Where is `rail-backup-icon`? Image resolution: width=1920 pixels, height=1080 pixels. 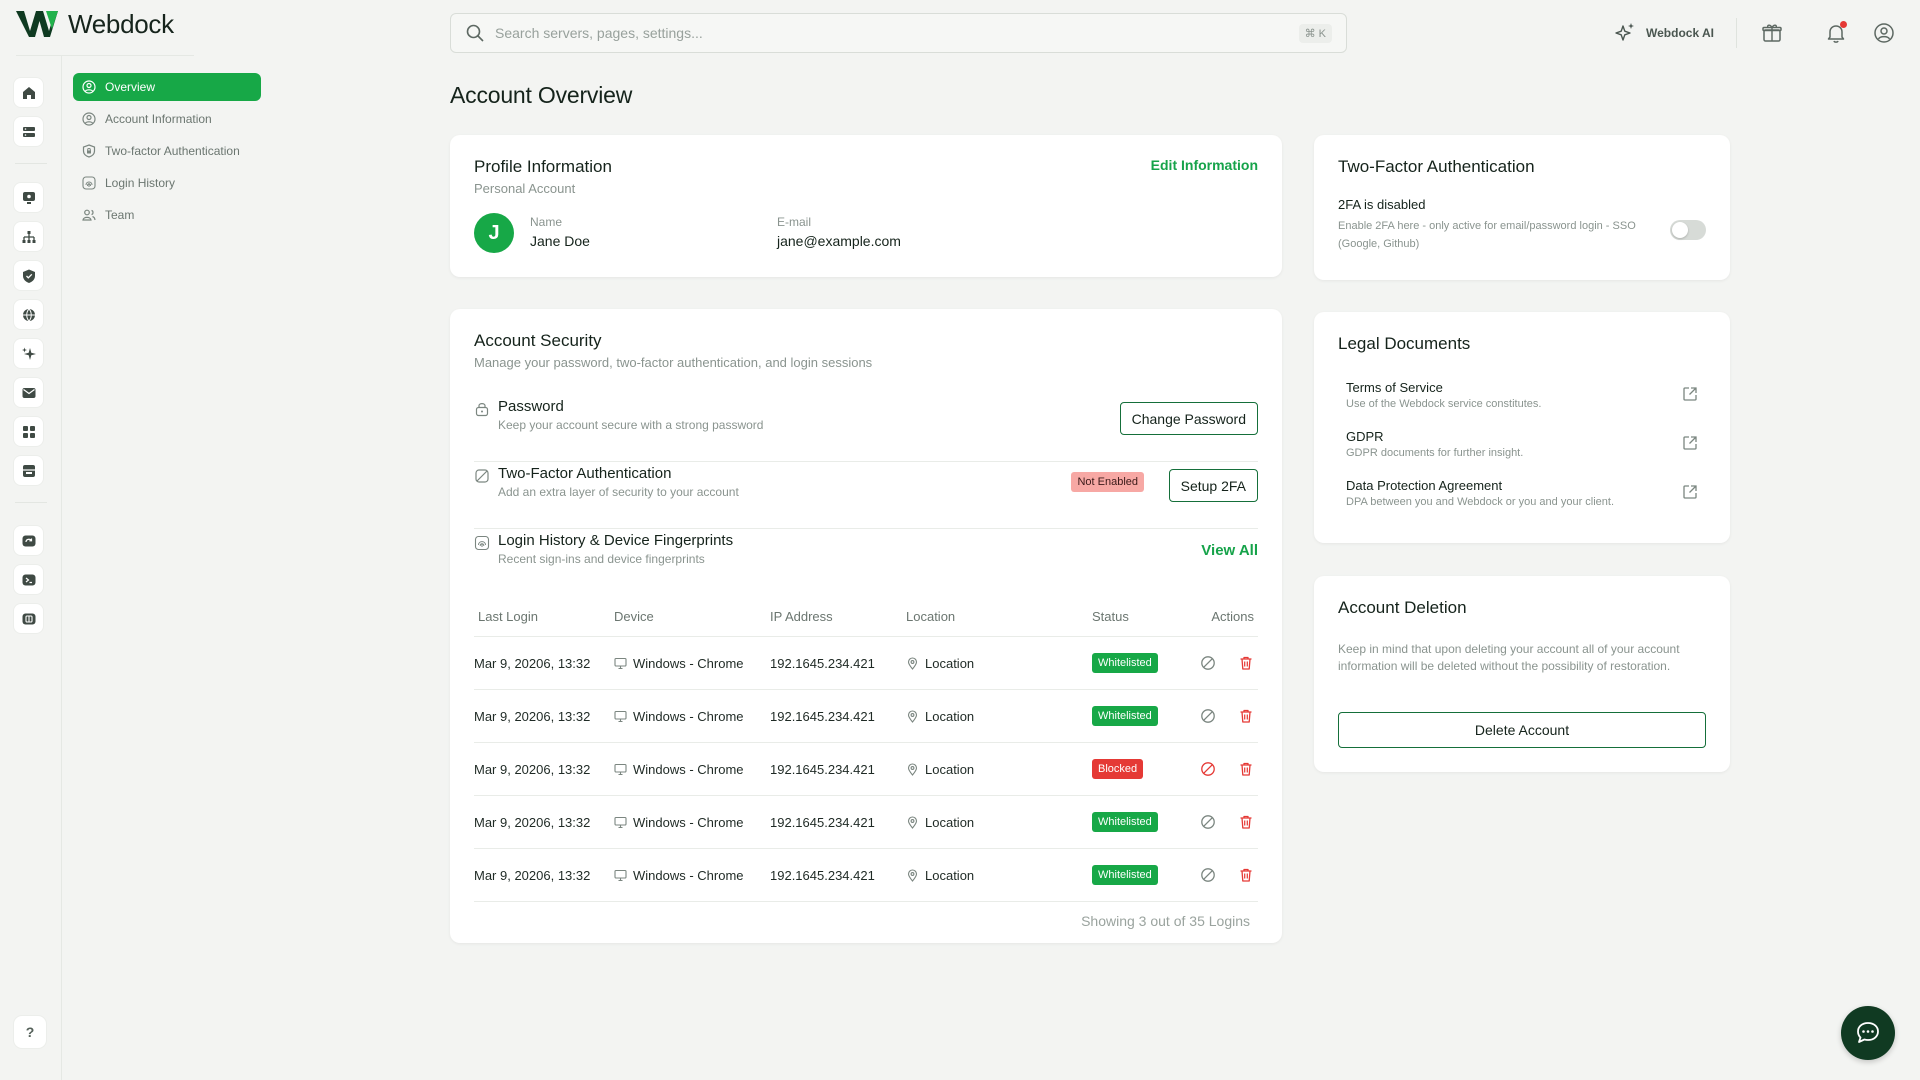
rail-backup-icon is located at coordinates (28, 540).